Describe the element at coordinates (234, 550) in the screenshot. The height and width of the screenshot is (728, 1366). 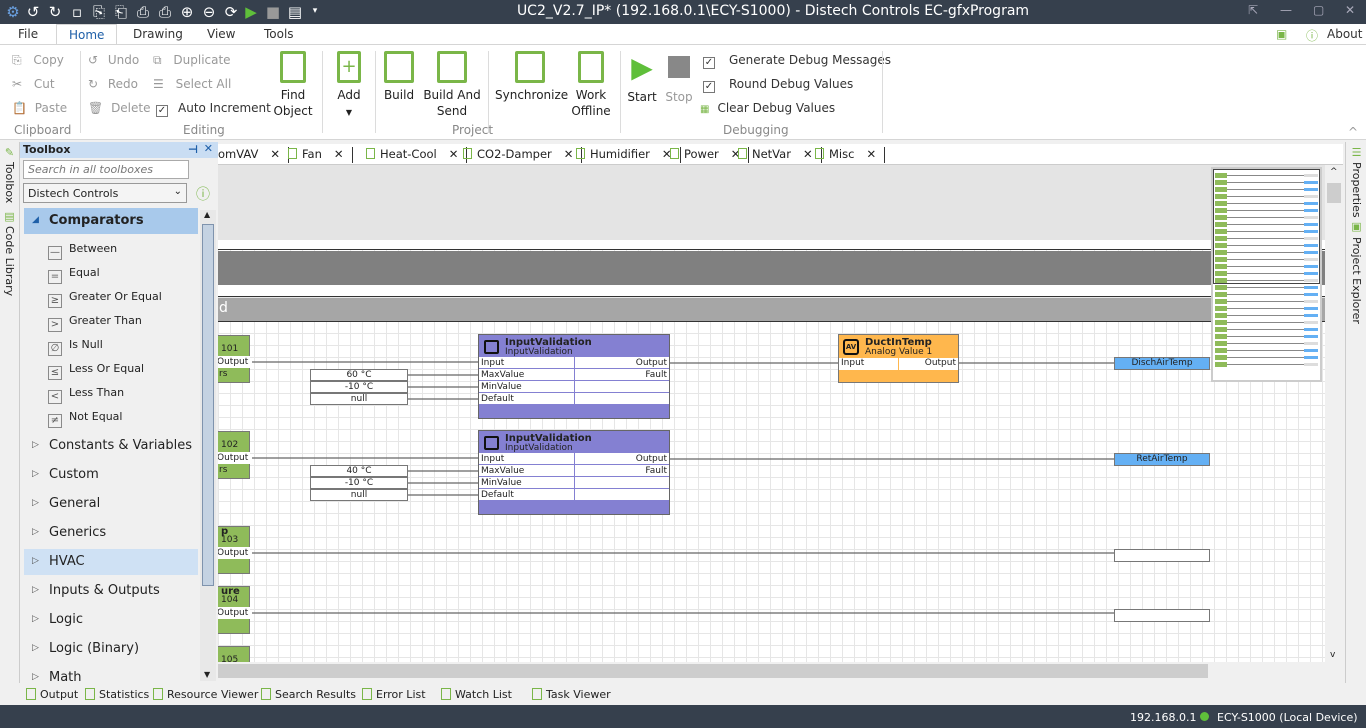
I see `input-block: p 103 Output` at that location.